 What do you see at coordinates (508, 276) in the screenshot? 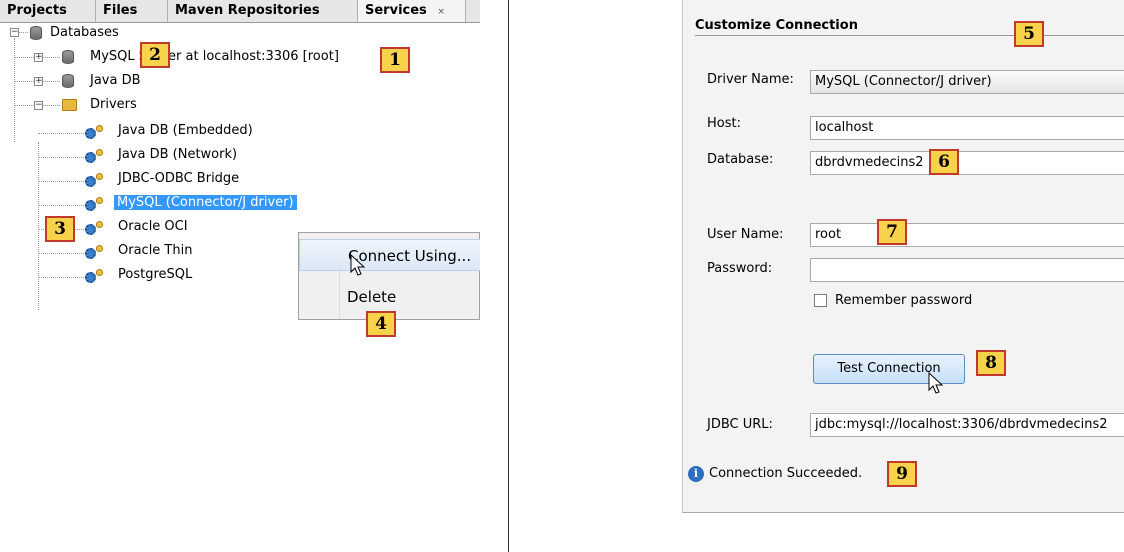
I see `panel-divider` at bounding box center [508, 276].